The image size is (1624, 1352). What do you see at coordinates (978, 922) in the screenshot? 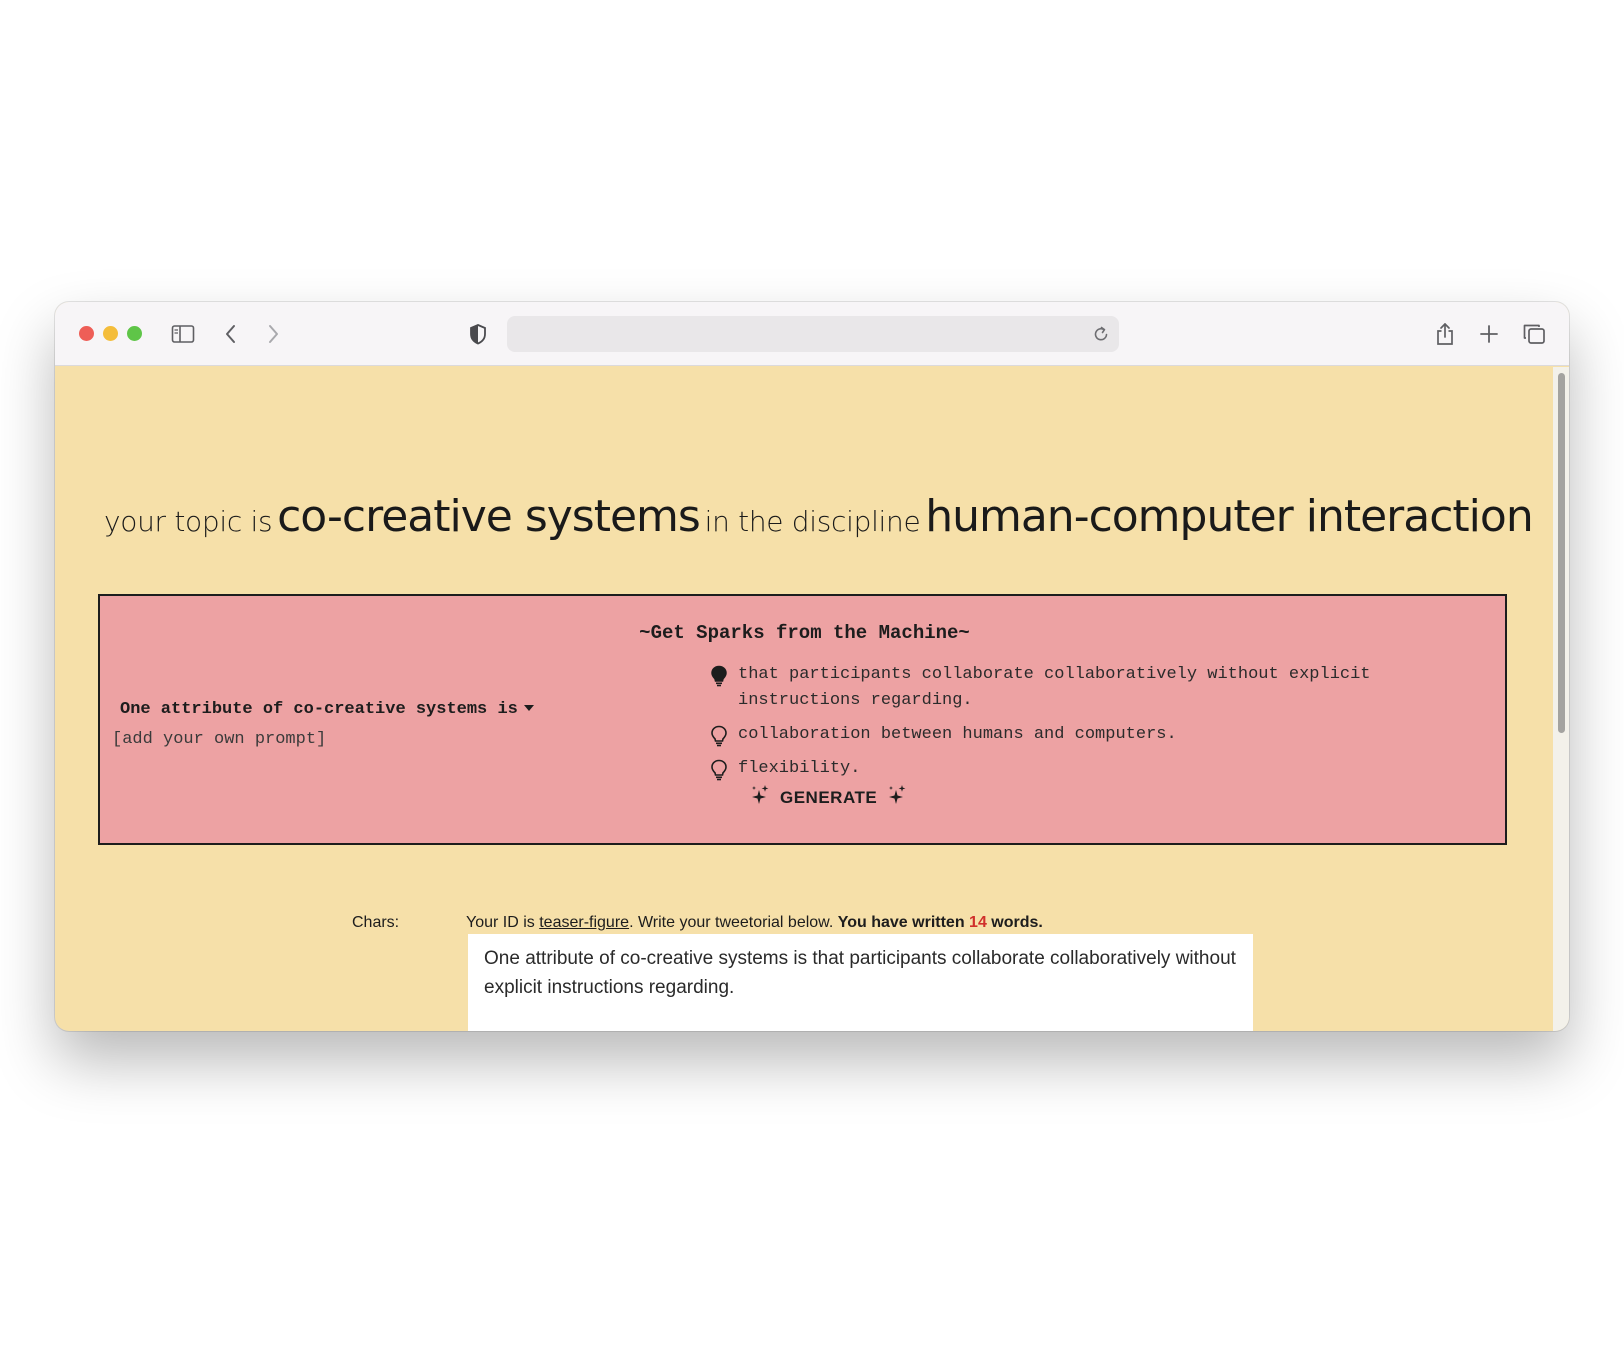
I see `word-count: 14` at bounding box center [978, 922].